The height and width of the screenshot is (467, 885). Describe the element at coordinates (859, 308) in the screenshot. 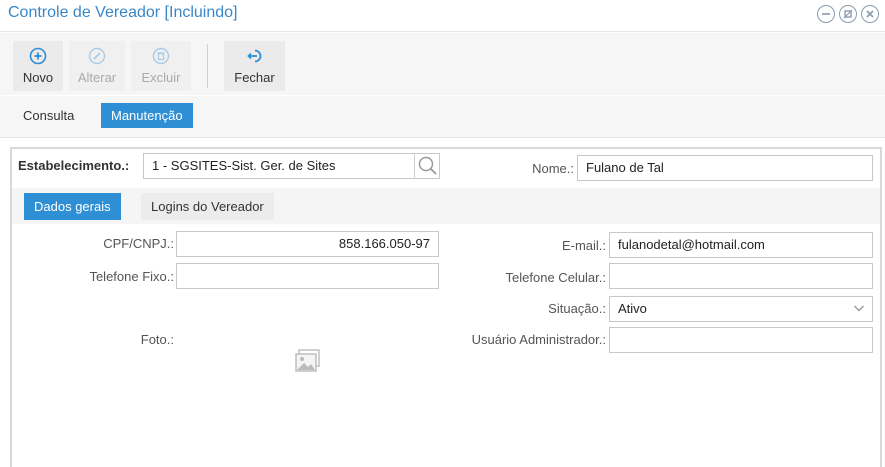

I see `chevron-down-icon` at that location.